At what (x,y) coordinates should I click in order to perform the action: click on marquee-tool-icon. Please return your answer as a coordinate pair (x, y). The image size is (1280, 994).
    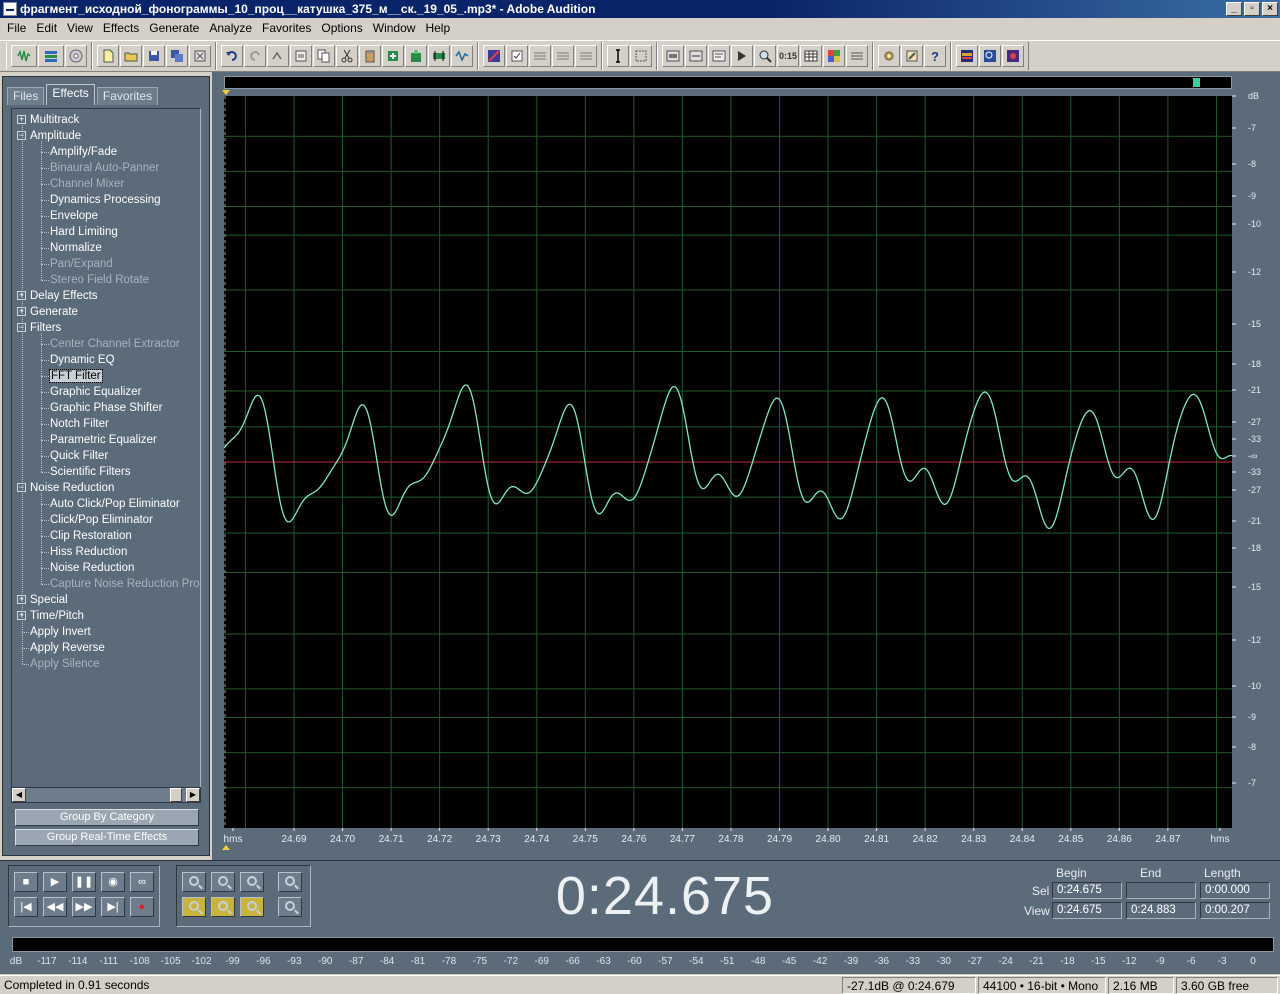
    Looking at the image, I should click on (641, 56).